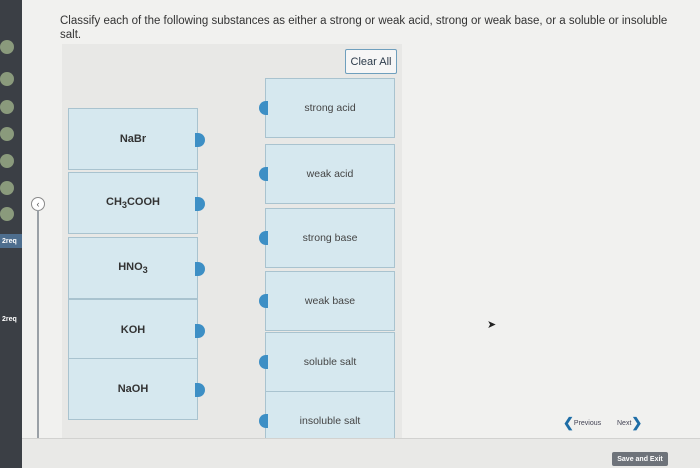 This screenshot has width=700, height=468. Describe the element at coordinates (637, 422) in the screenshot. I see `chevron-right-icon: ❯` at that location.